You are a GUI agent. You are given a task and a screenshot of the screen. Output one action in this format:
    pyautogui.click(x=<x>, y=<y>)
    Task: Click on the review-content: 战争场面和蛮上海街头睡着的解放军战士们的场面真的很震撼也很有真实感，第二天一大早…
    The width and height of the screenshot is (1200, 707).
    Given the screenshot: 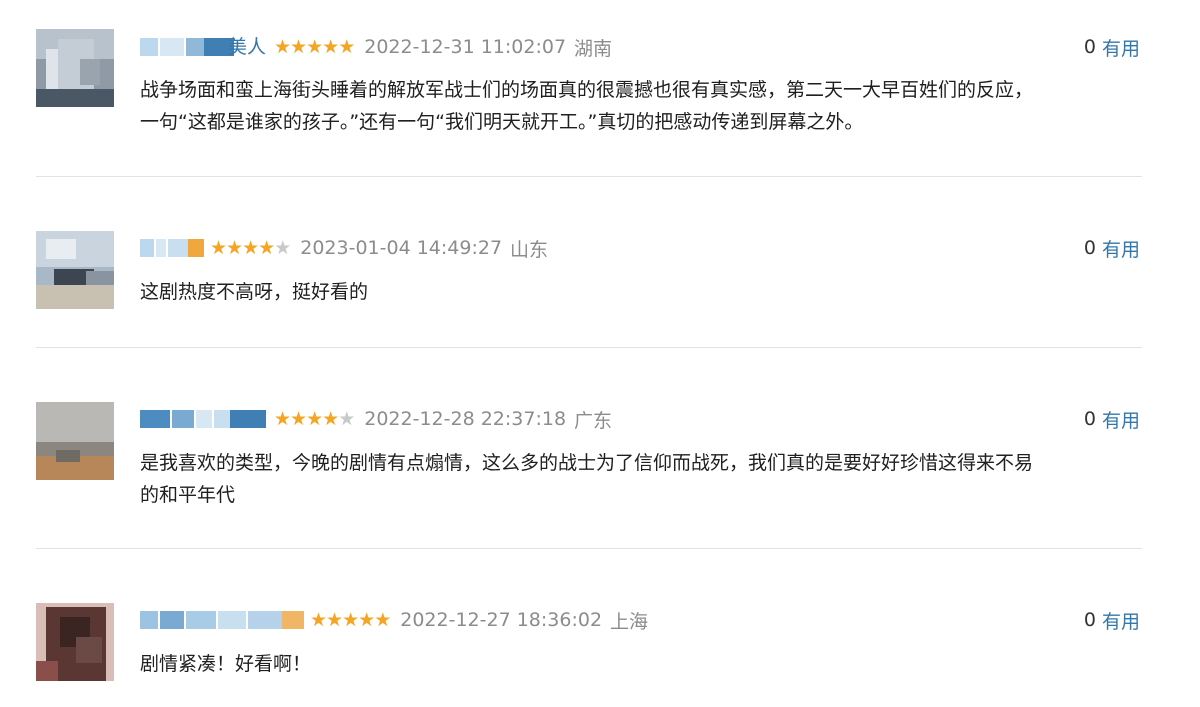 What is the action you would take?
    pyautogui.click(x=645, y=106)
    